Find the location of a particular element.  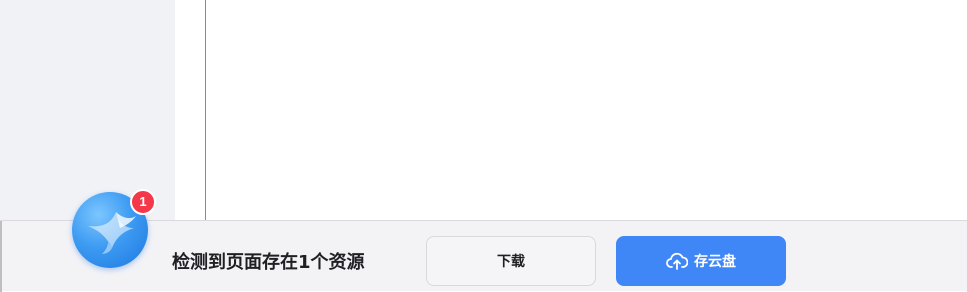

left-sidebar is located at coordinates (87, 110).